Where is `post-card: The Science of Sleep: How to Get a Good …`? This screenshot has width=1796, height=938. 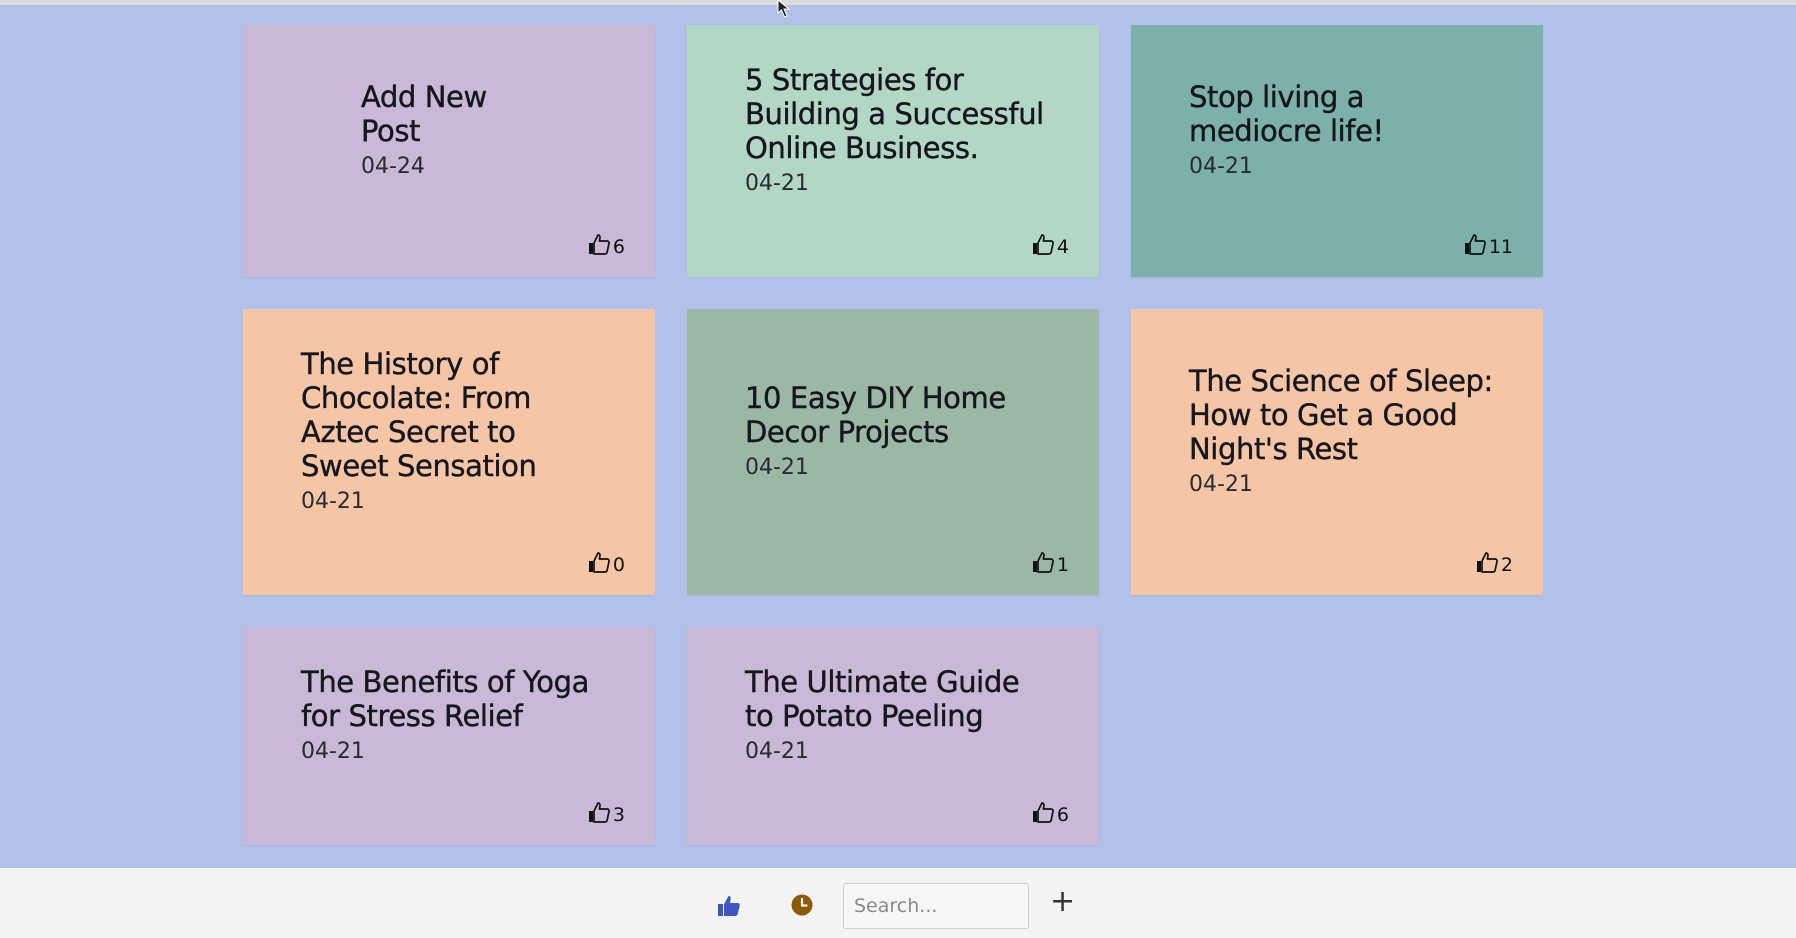
post-card: The Science of Sleep: How to Get a Good … is located at coordinates (1337, 452).